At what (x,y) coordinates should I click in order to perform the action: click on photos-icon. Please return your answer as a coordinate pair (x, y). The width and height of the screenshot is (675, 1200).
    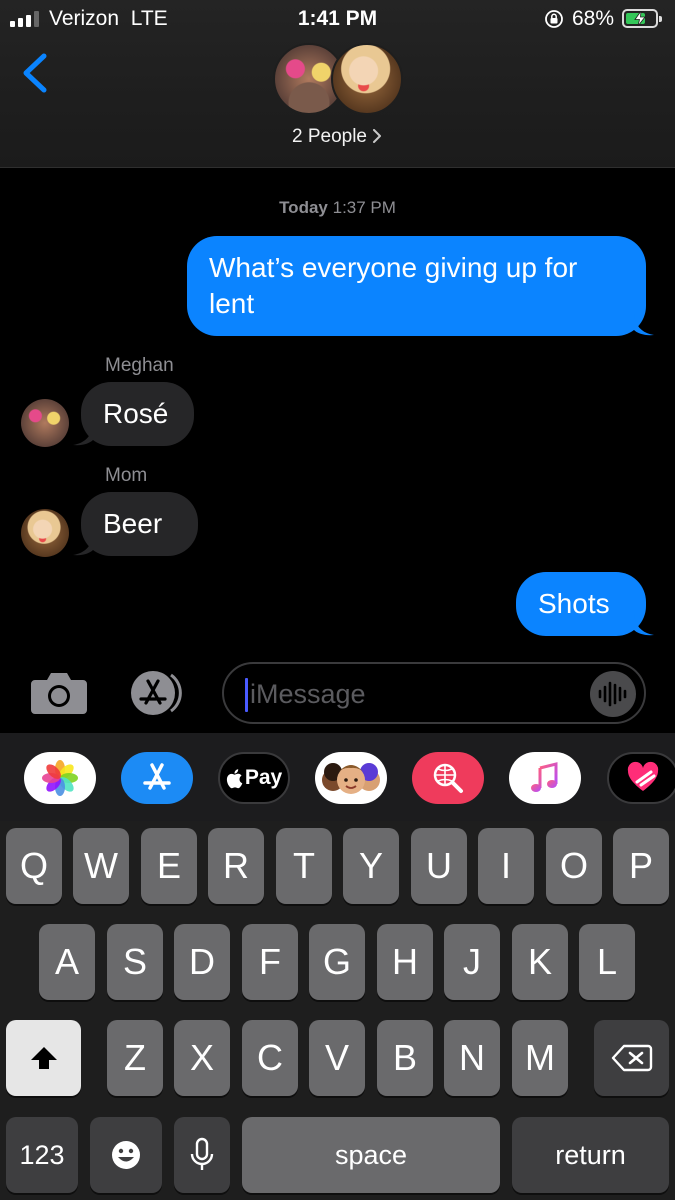
    Looking at the image, I should click on (60, 778).